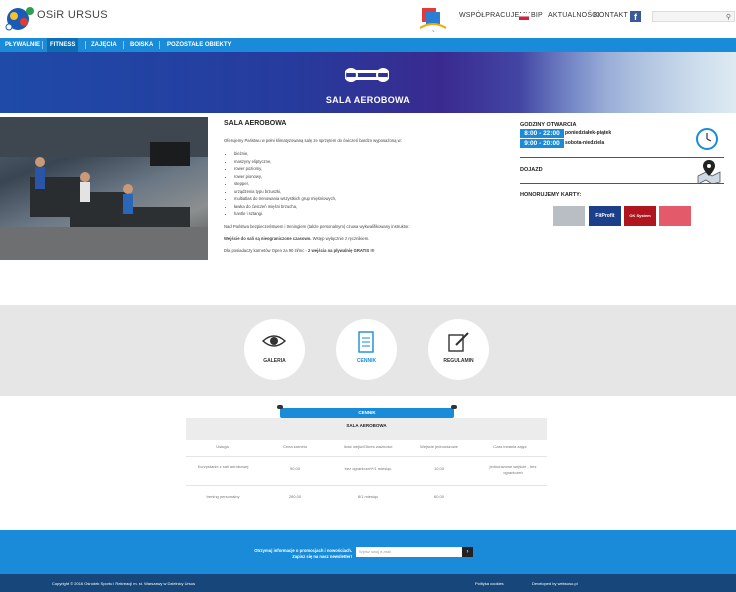  What do you see at coordinates (223, 496) in the screenshot?
I see `pricing-cell: trening personalny` at bounding box center [223, 496].